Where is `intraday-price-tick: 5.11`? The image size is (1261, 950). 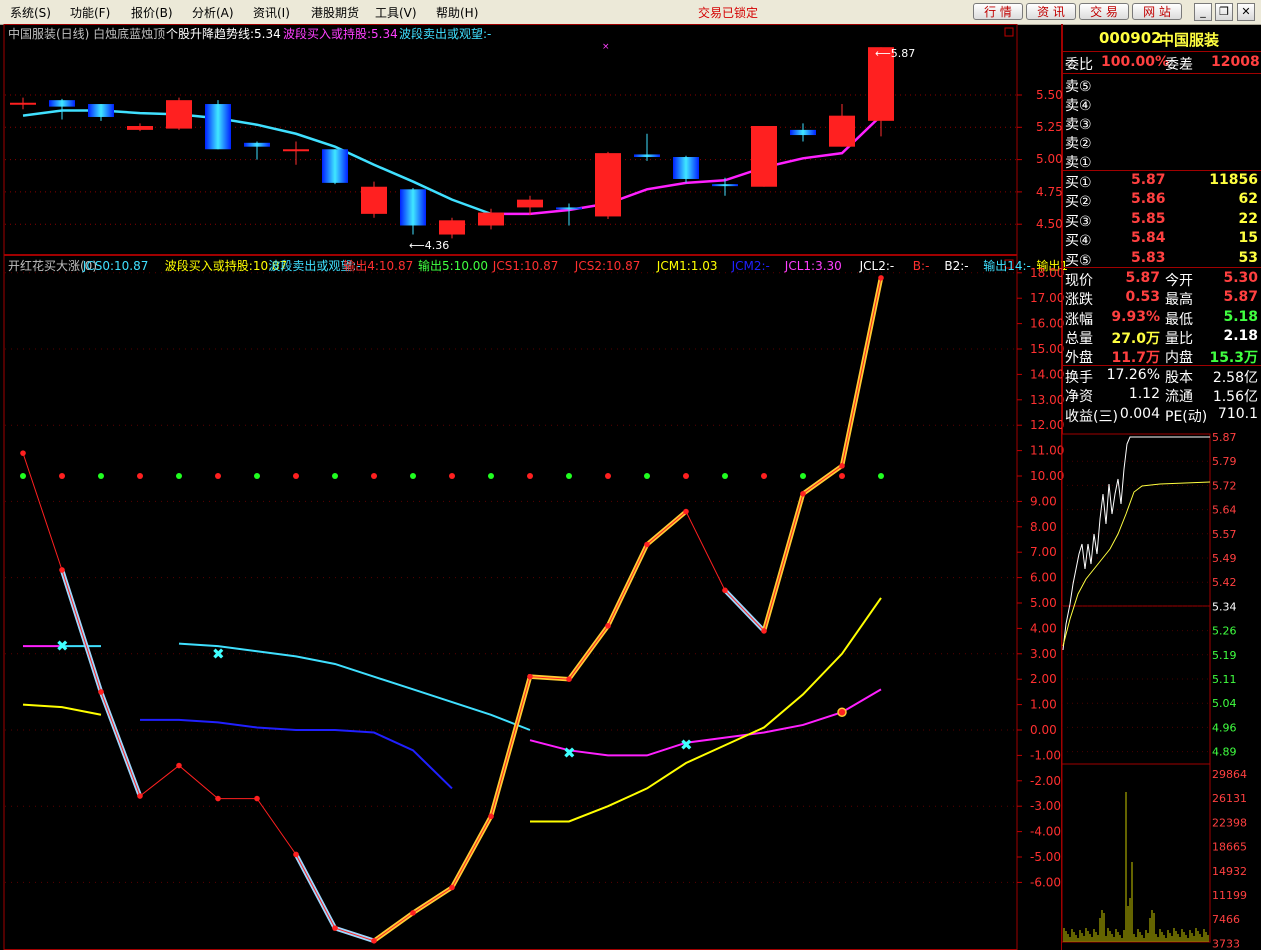
intraday-price-tick: 5.11 is located at coordinates (1224, 679).